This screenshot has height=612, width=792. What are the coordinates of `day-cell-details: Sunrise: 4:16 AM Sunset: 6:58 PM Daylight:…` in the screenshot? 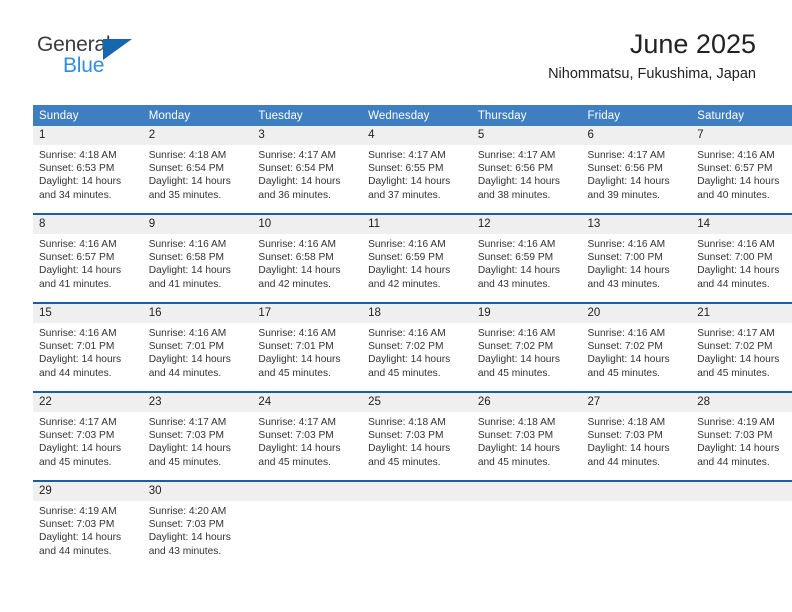 It's located at (197, 268).